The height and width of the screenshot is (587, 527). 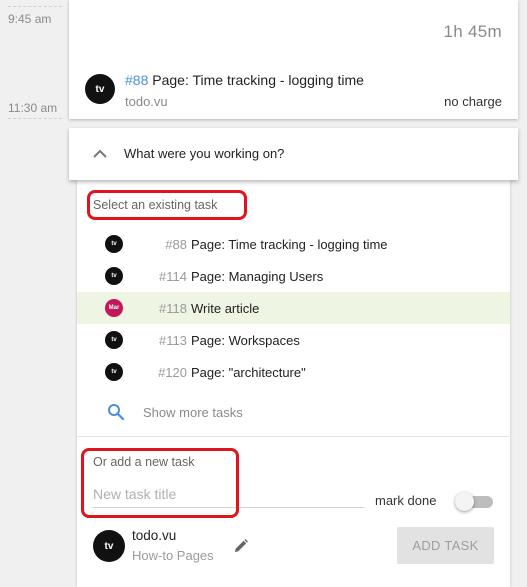 I want to click on task-name: Page: Managing Users, so click(x=257, y=276).